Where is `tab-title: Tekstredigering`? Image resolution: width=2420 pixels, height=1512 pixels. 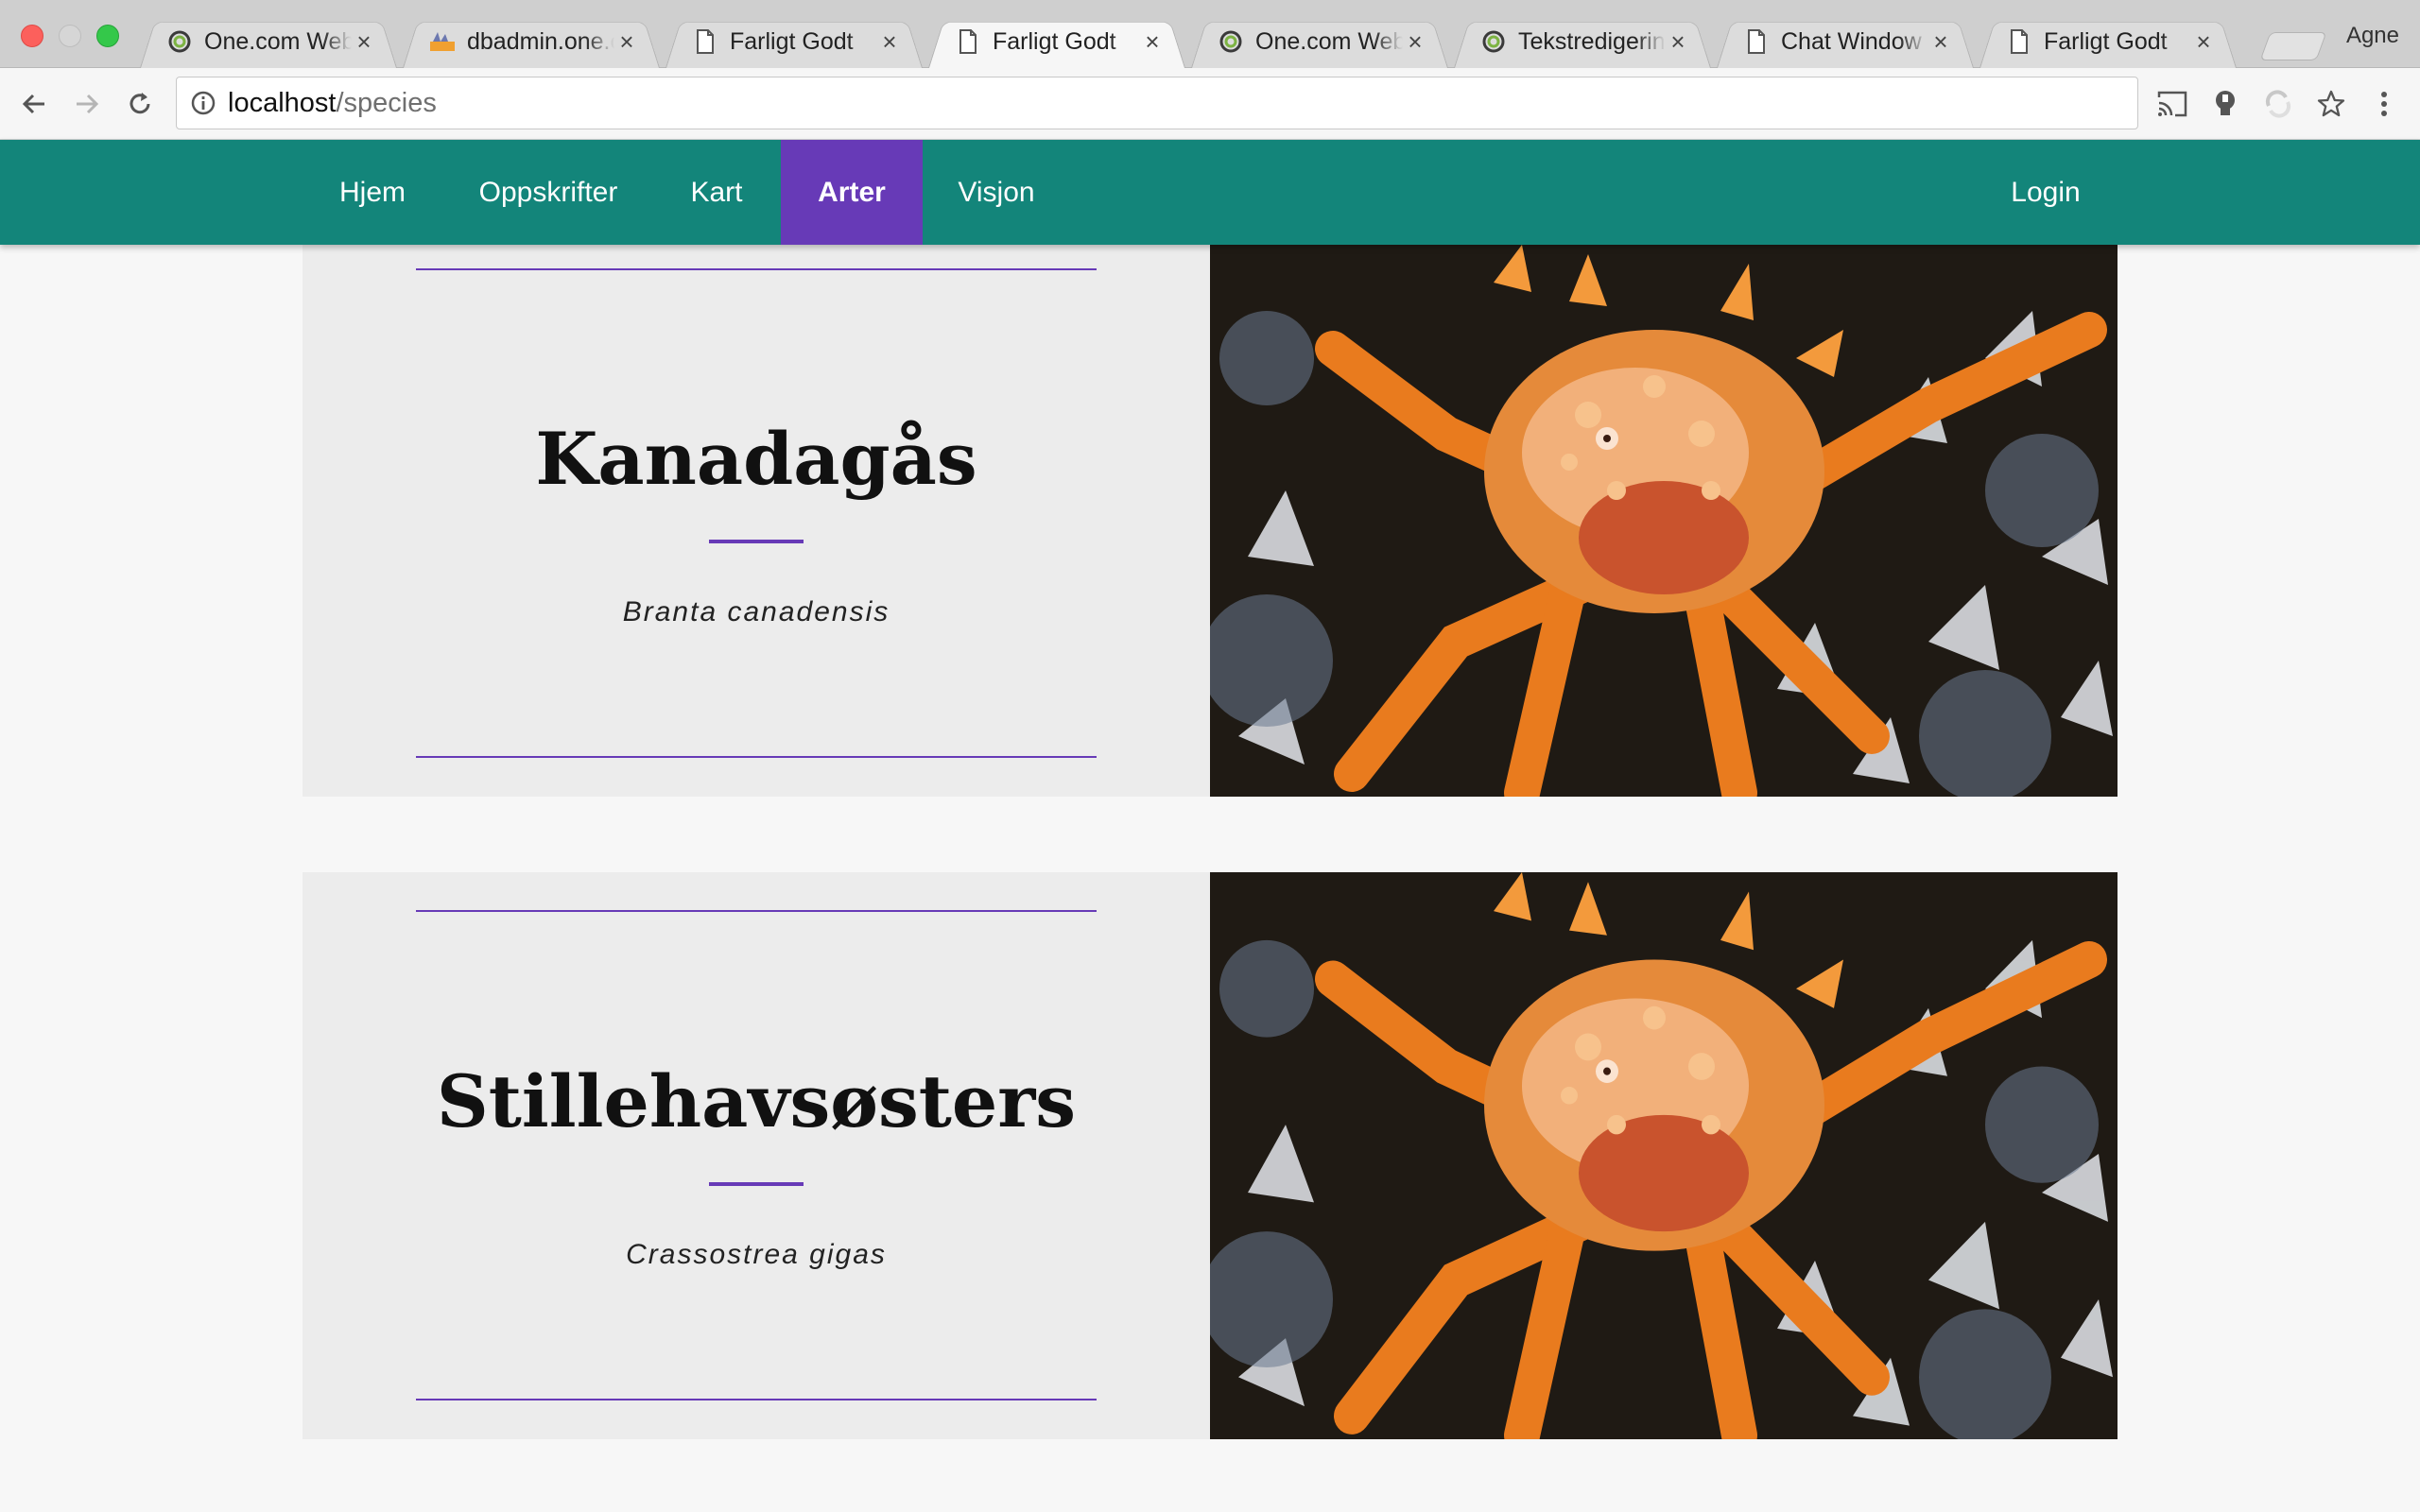
tab-title: Tekstredigering is located at coordinates (1592, 41).